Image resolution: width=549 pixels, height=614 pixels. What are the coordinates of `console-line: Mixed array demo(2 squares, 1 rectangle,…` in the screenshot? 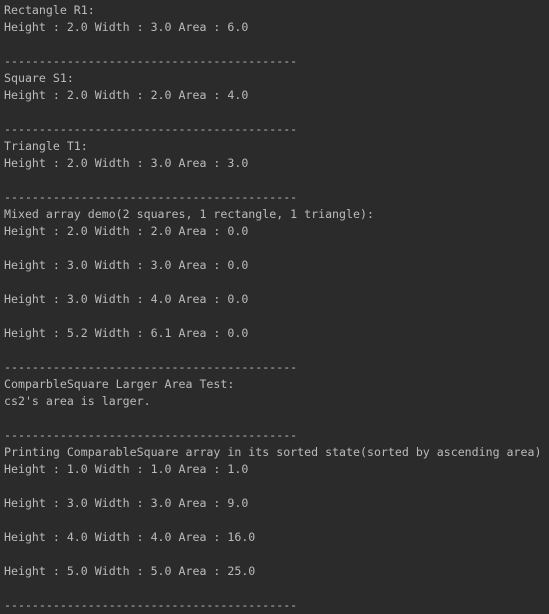 It's located at (189, 214).